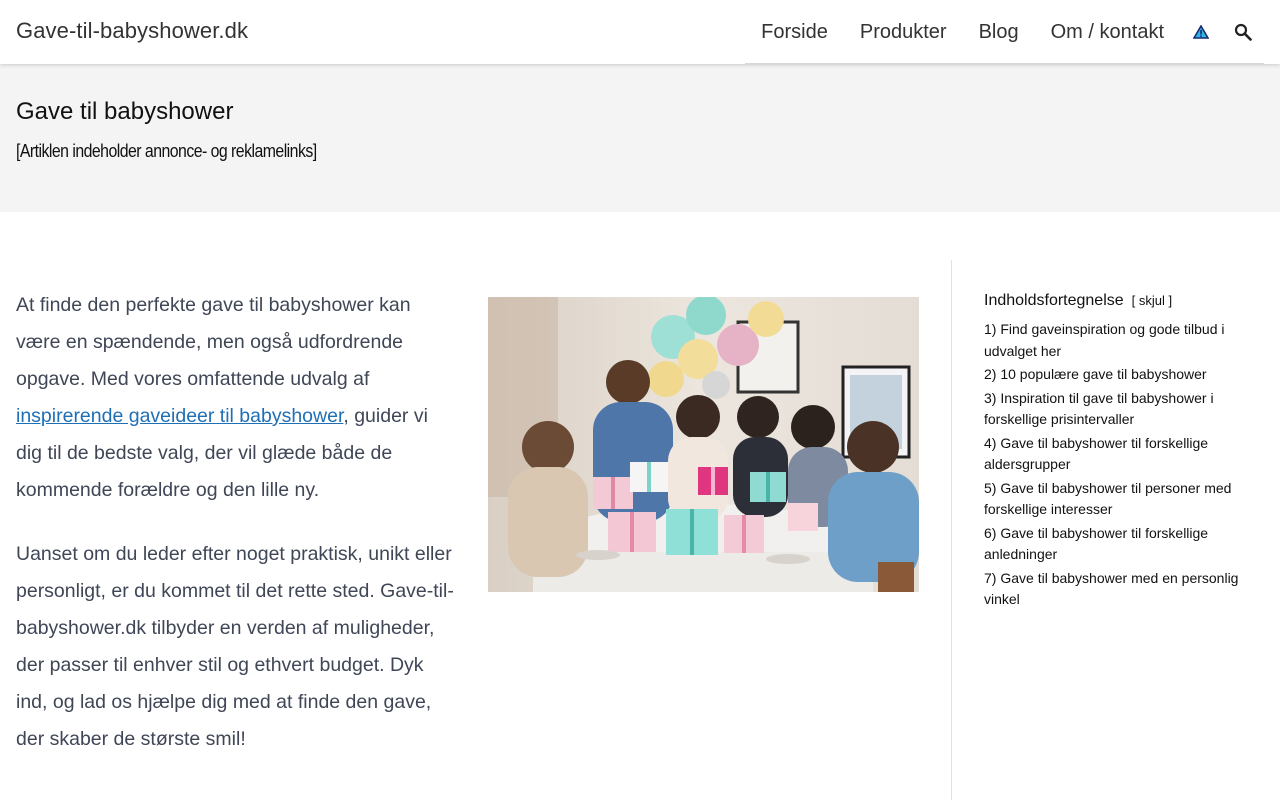  I want to click on page-title: Gave til babyshower, so click(125, 111).